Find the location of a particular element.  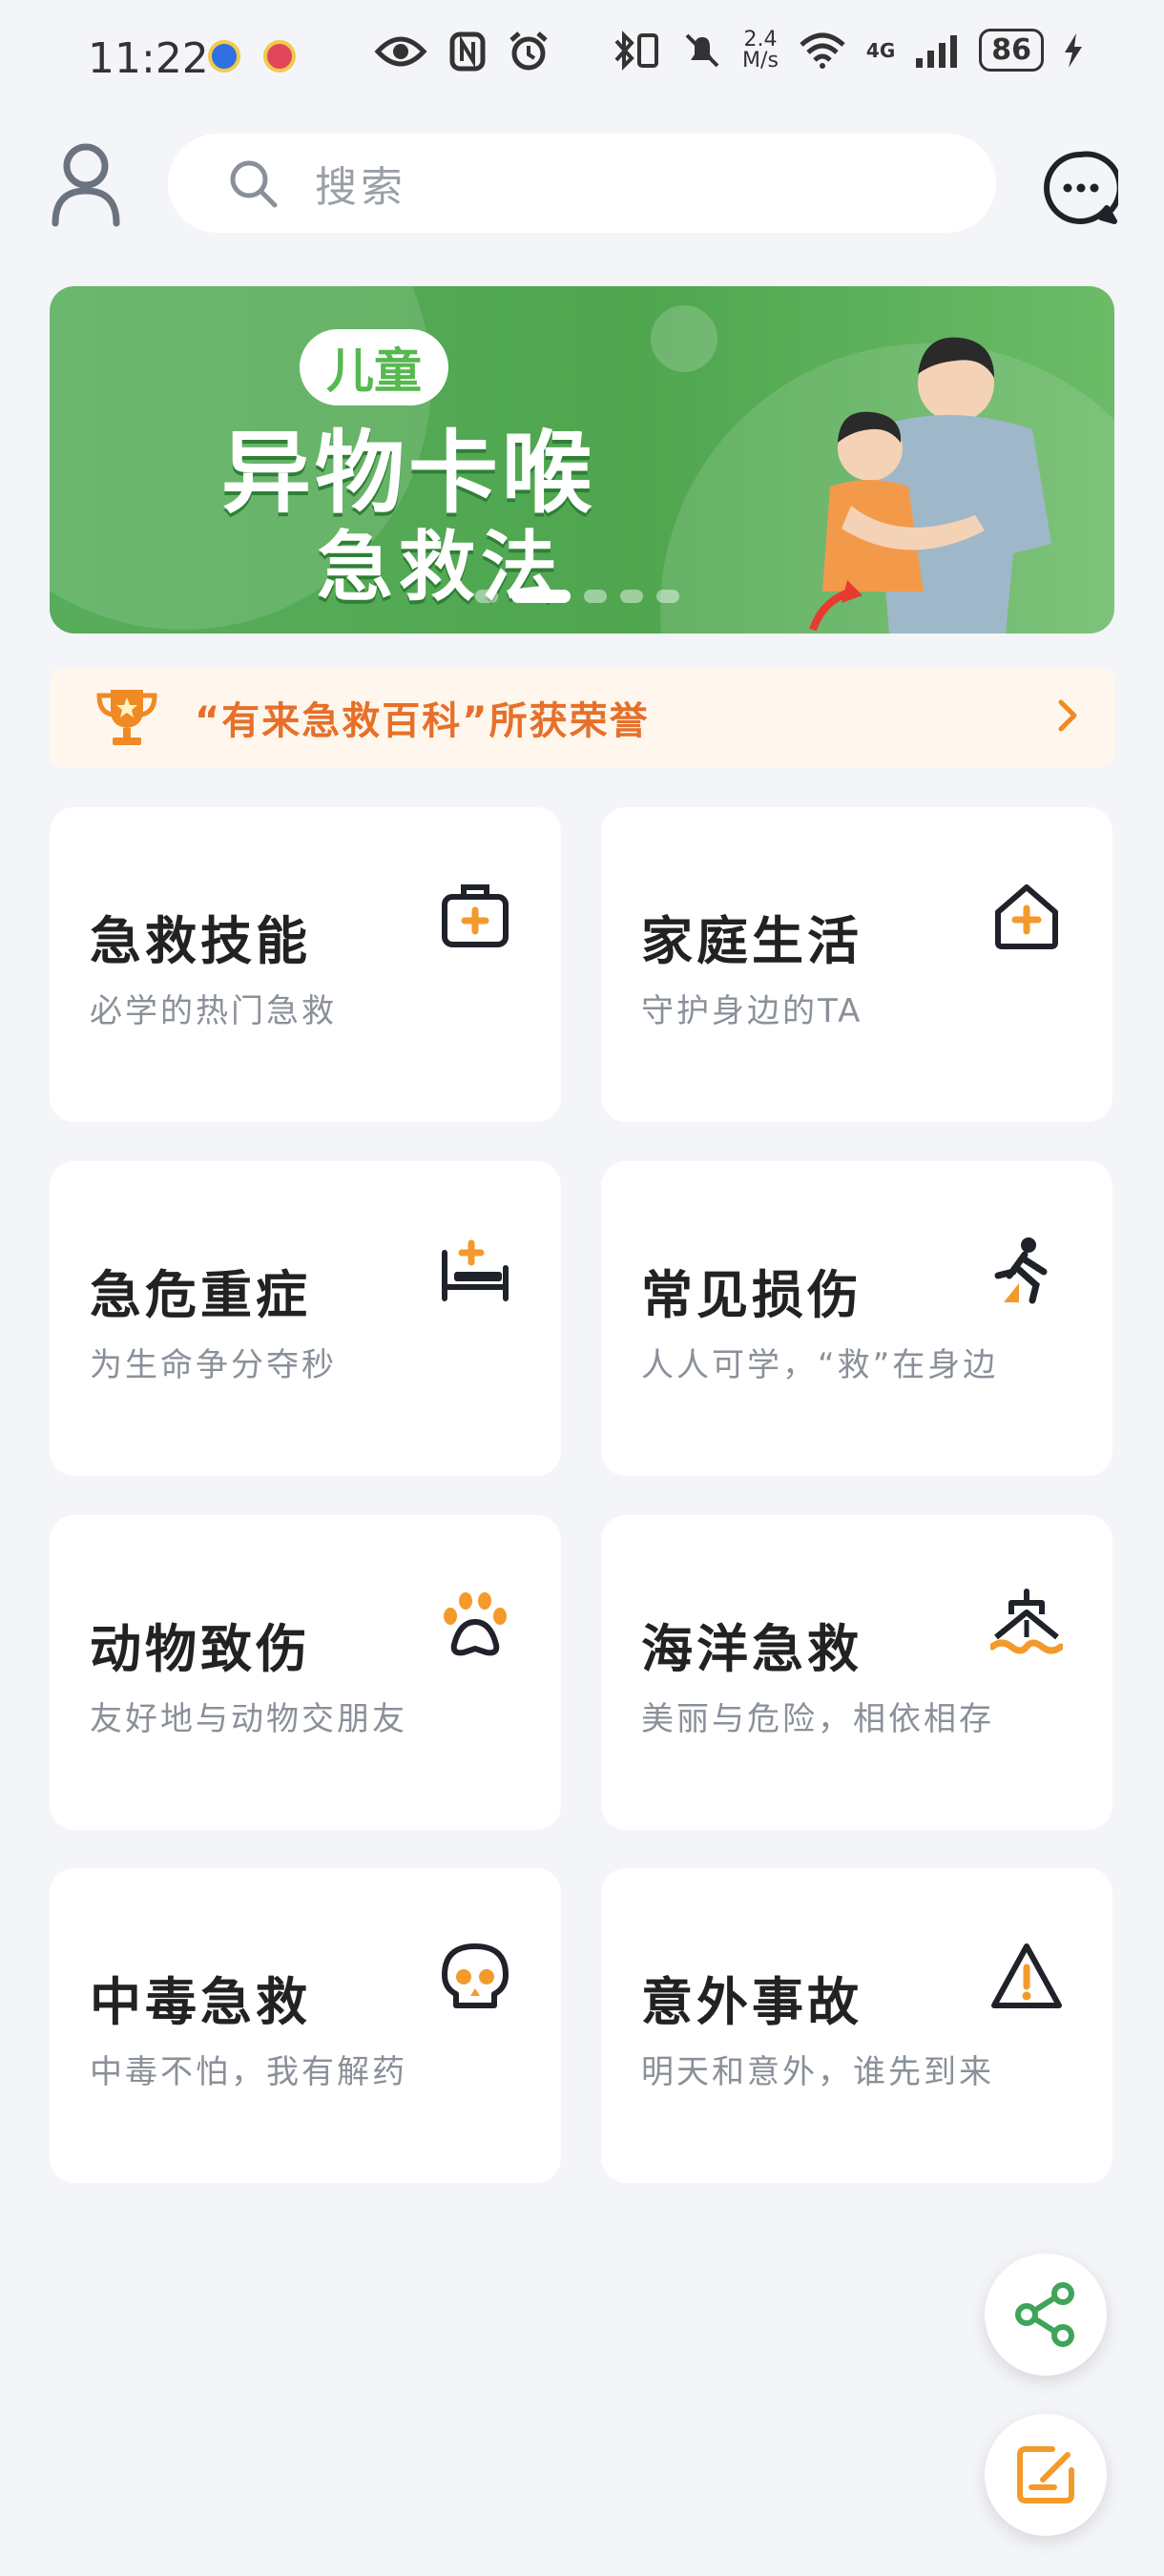

category-card-critical-illness: 急危重症 为生命争分夺秒 is located at coordinates (306, 1318).